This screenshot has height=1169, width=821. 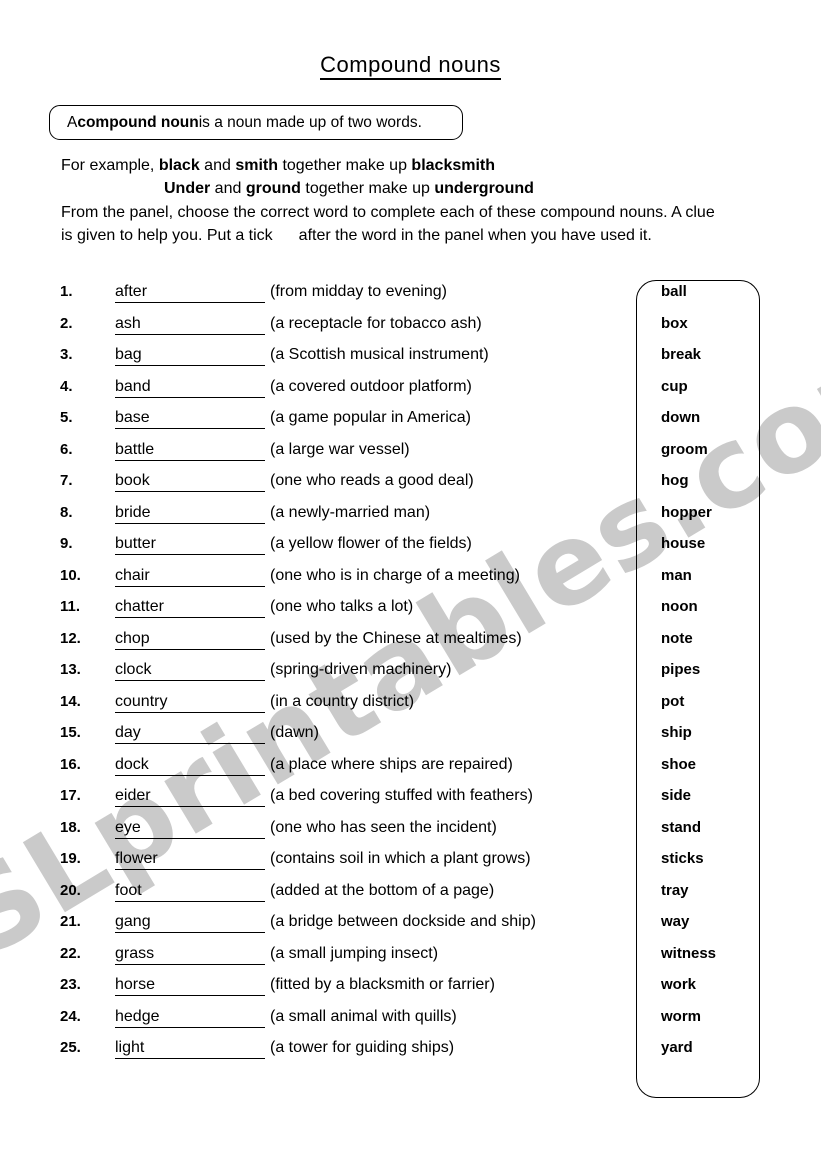 I want to click on panel-word: cup, so click(x=716, y=394).